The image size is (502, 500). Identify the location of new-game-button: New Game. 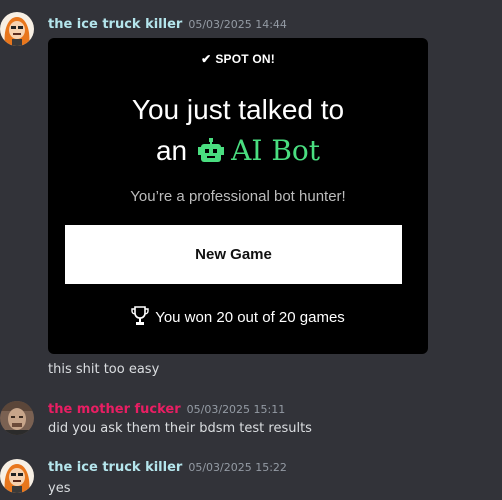
(233, 254).